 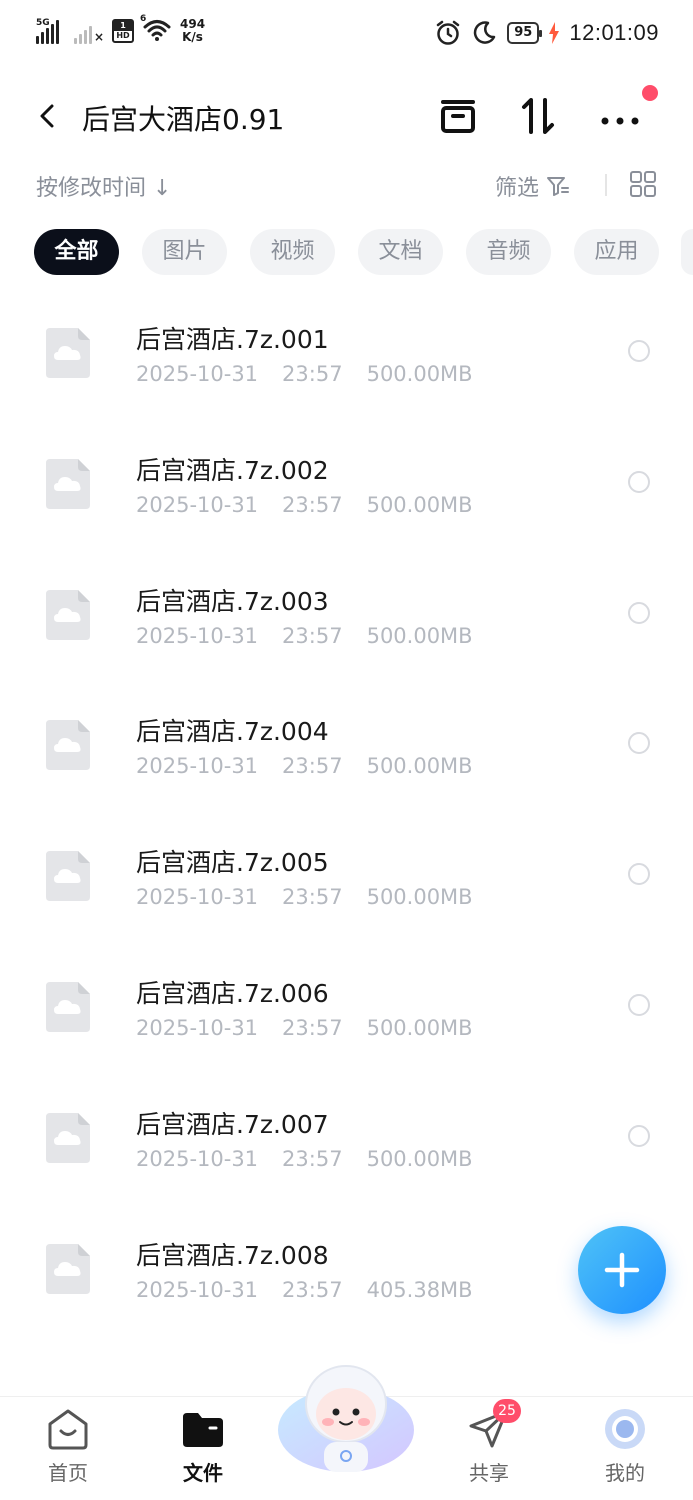 I want to click on grid-view-icon, so click(x=643, y=184).